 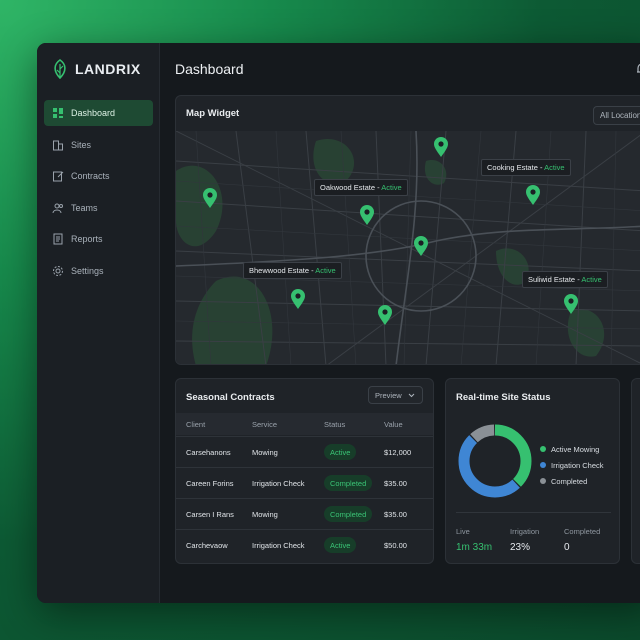 I want to click on brand: LANDRIX, so click(x=96, y=69).